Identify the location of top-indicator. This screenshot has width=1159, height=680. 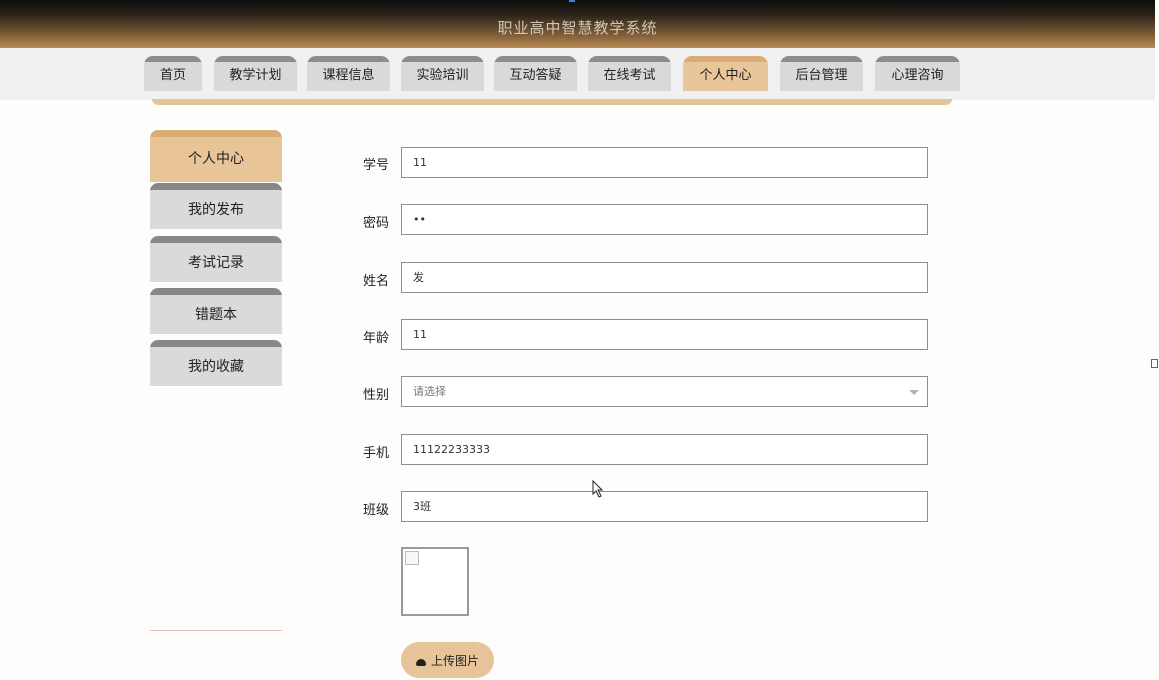
(572, 1).